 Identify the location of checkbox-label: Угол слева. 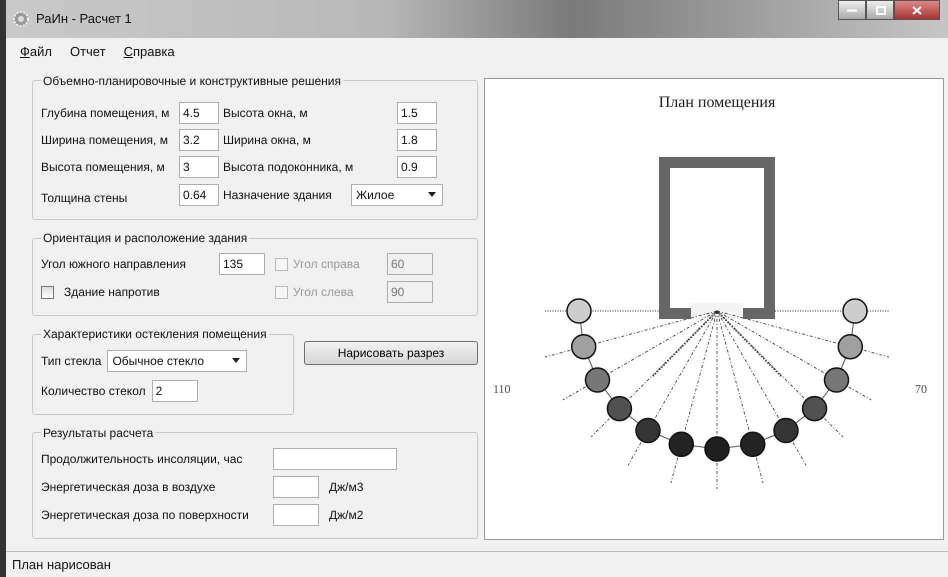
(324, 293).